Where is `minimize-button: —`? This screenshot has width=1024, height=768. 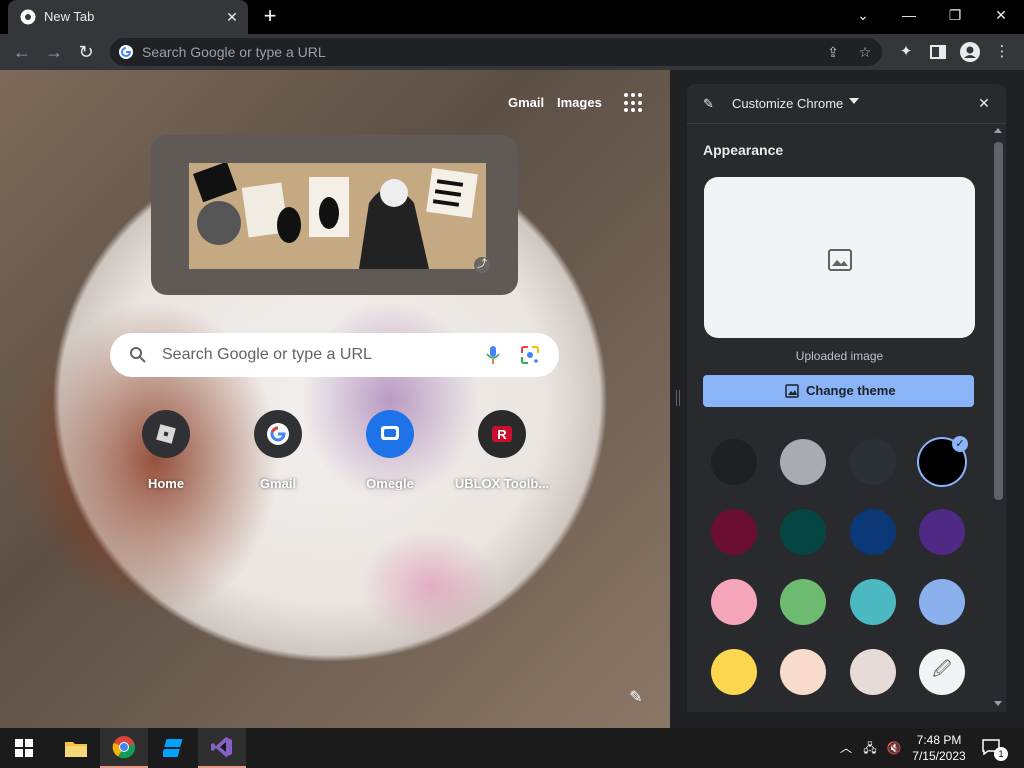 minimize-button: — is located at coordinates (909, 15).